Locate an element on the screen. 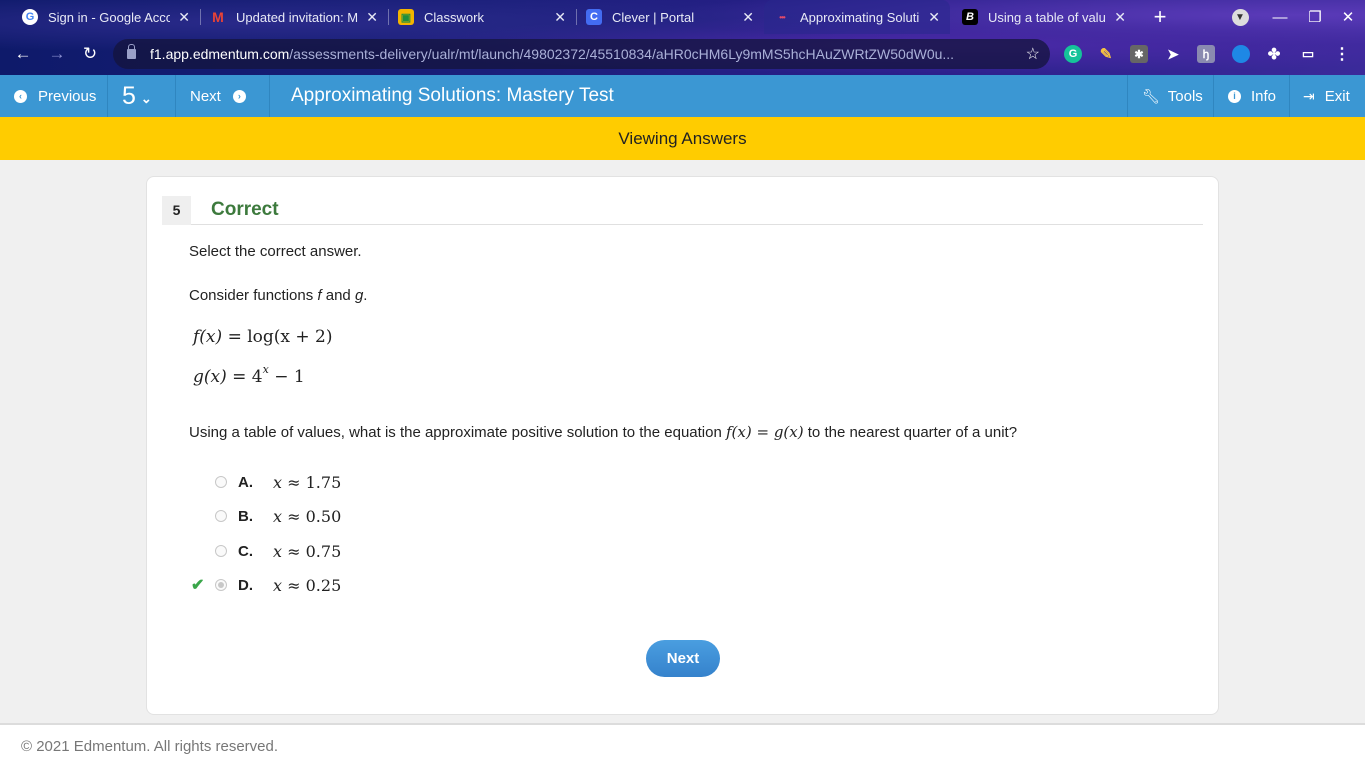 This screenshot has width=1365, height=768. reload-icon: ↻ is located at coordinates (90, 54).